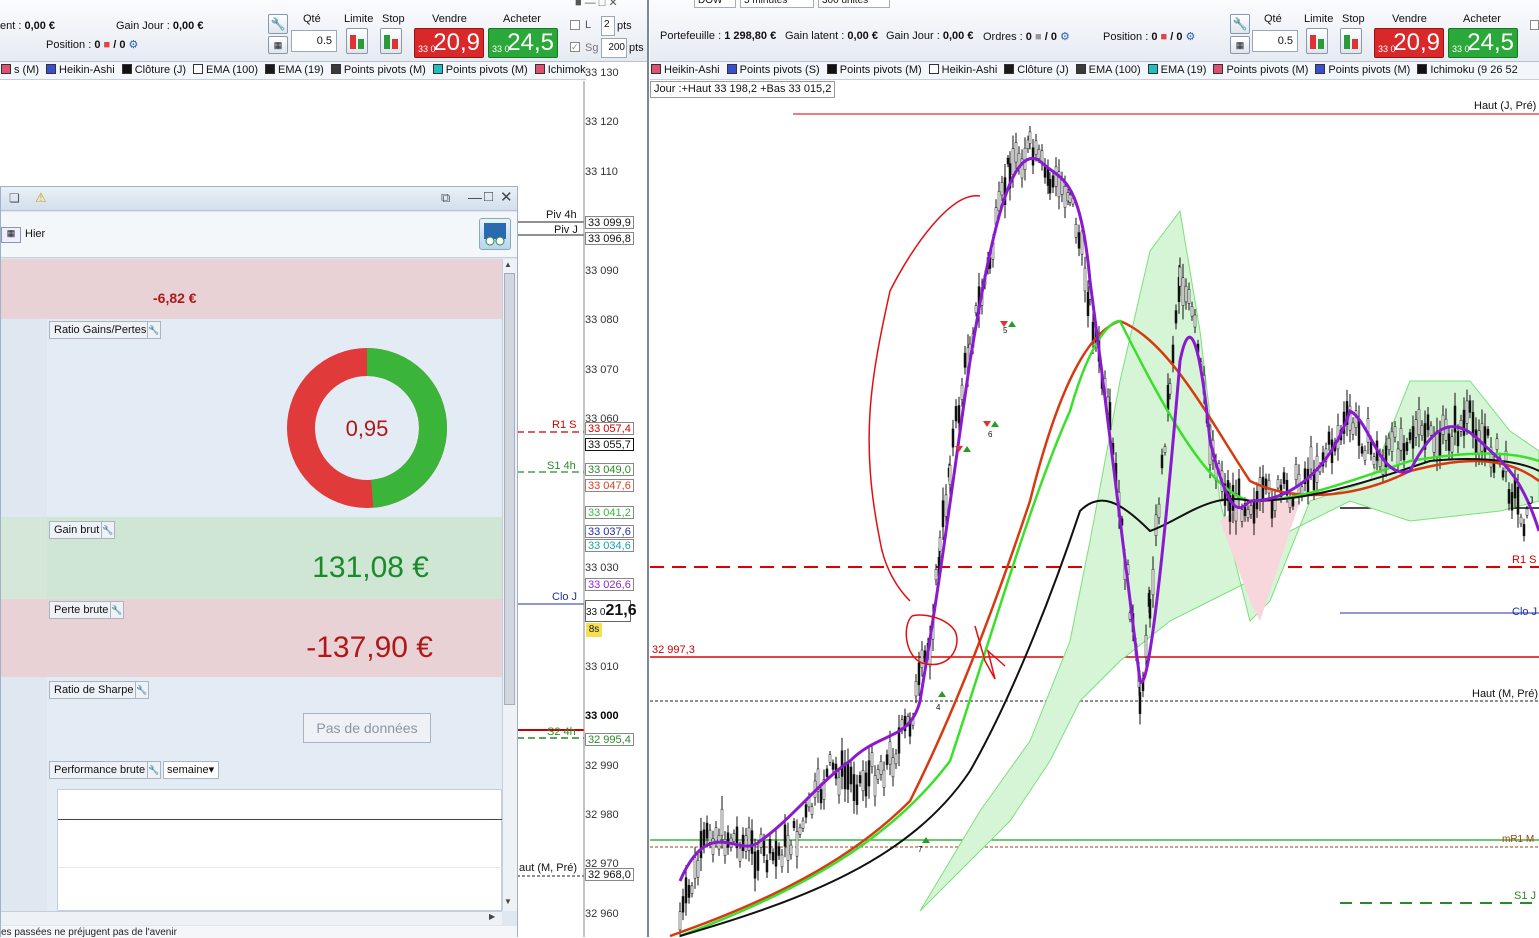  Describe the element at coordinates (117, 610) in the screenshot. I see `perte-wrench-icon: 🔧` at that location.